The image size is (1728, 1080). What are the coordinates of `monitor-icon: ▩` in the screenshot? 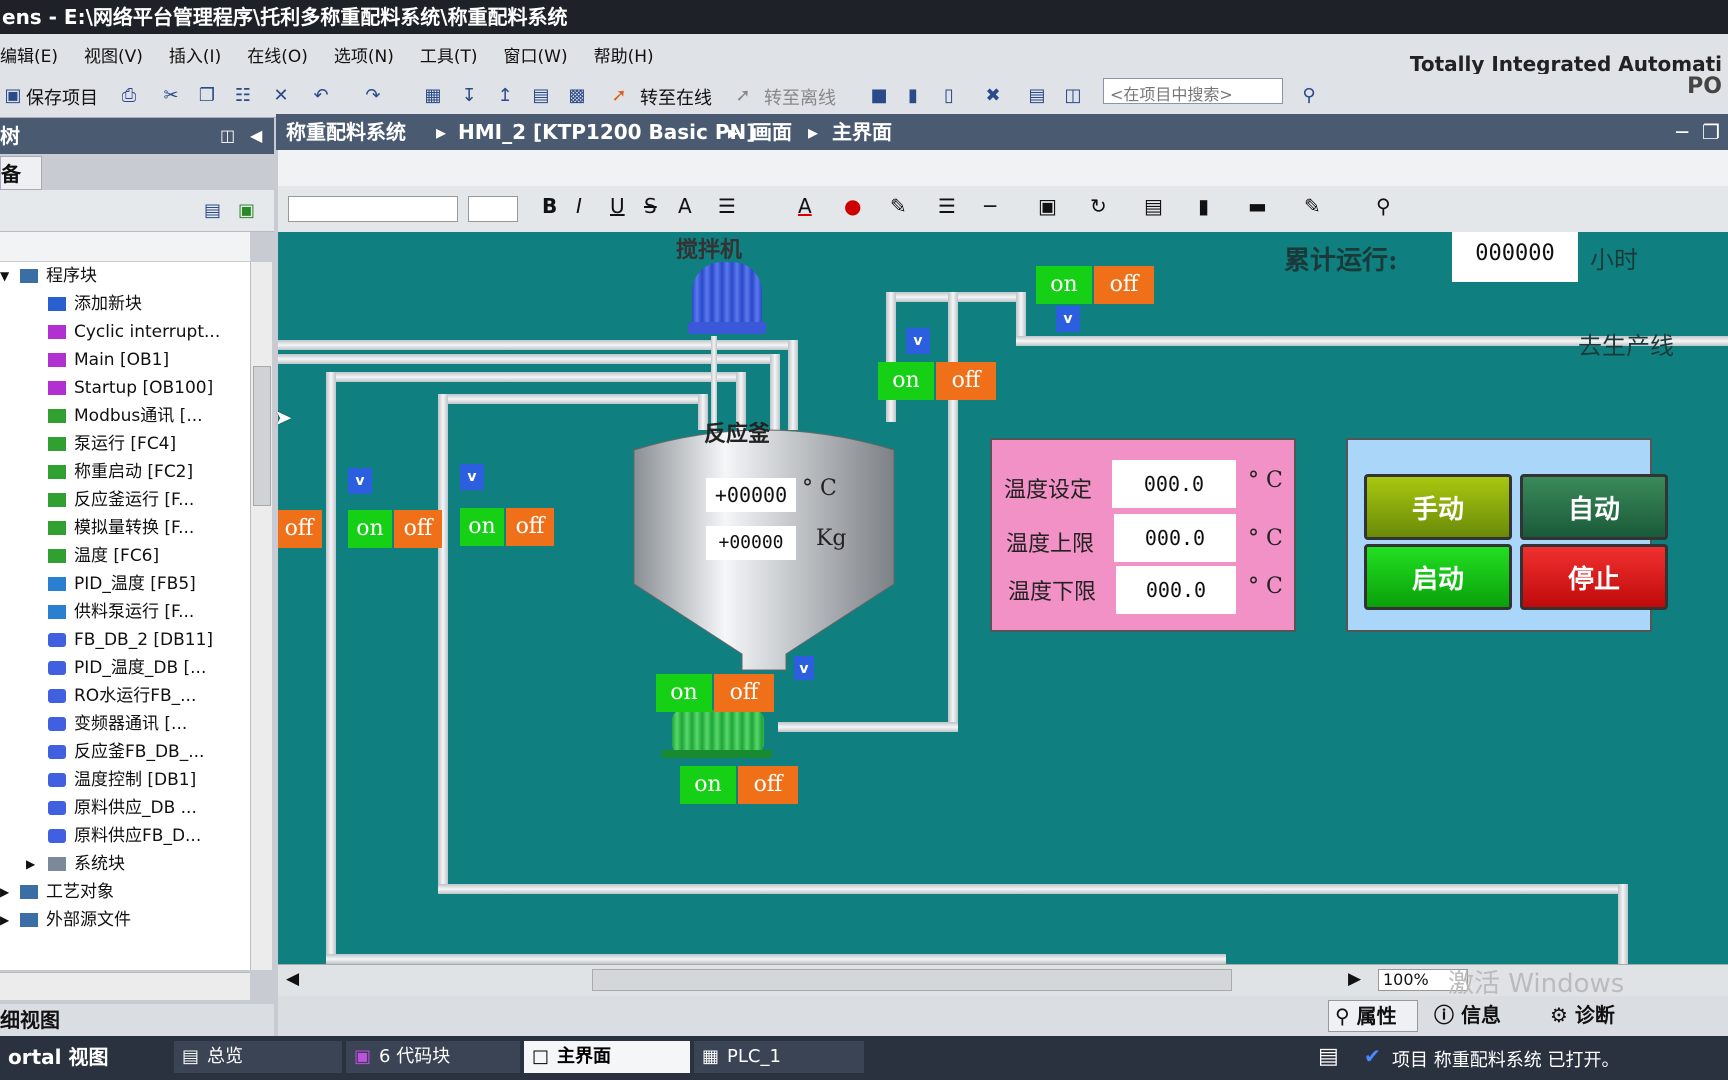 It's located at (577, 95).